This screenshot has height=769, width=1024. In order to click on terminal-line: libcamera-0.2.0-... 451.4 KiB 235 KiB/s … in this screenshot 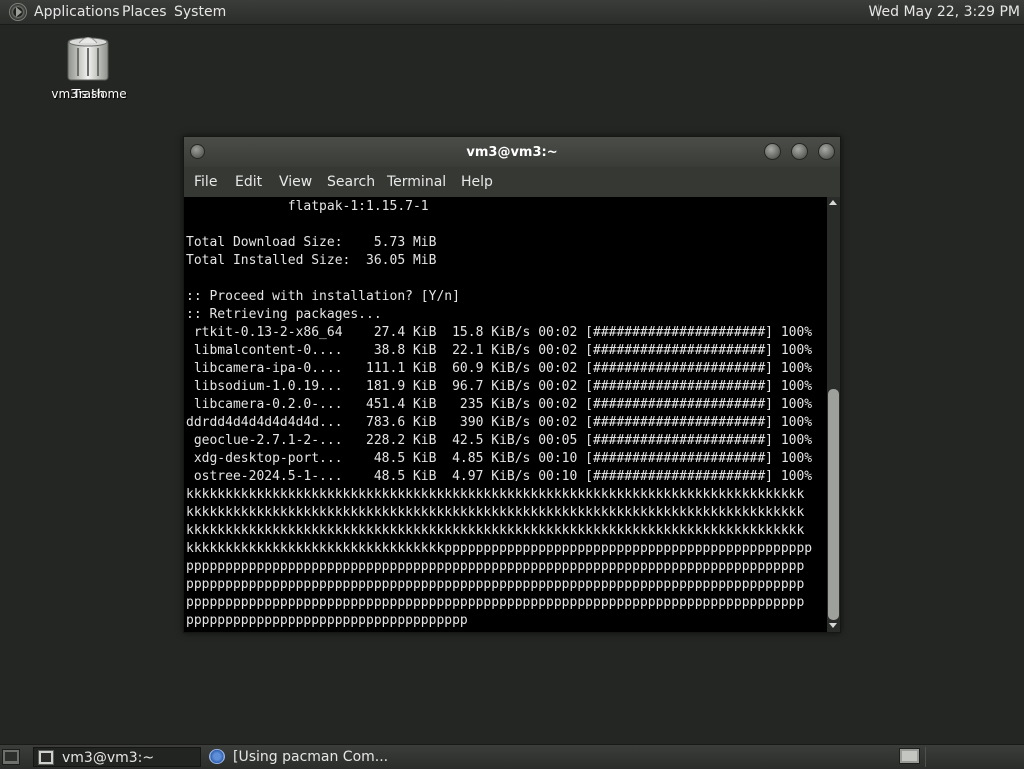, I will do `click(499, 404)`.